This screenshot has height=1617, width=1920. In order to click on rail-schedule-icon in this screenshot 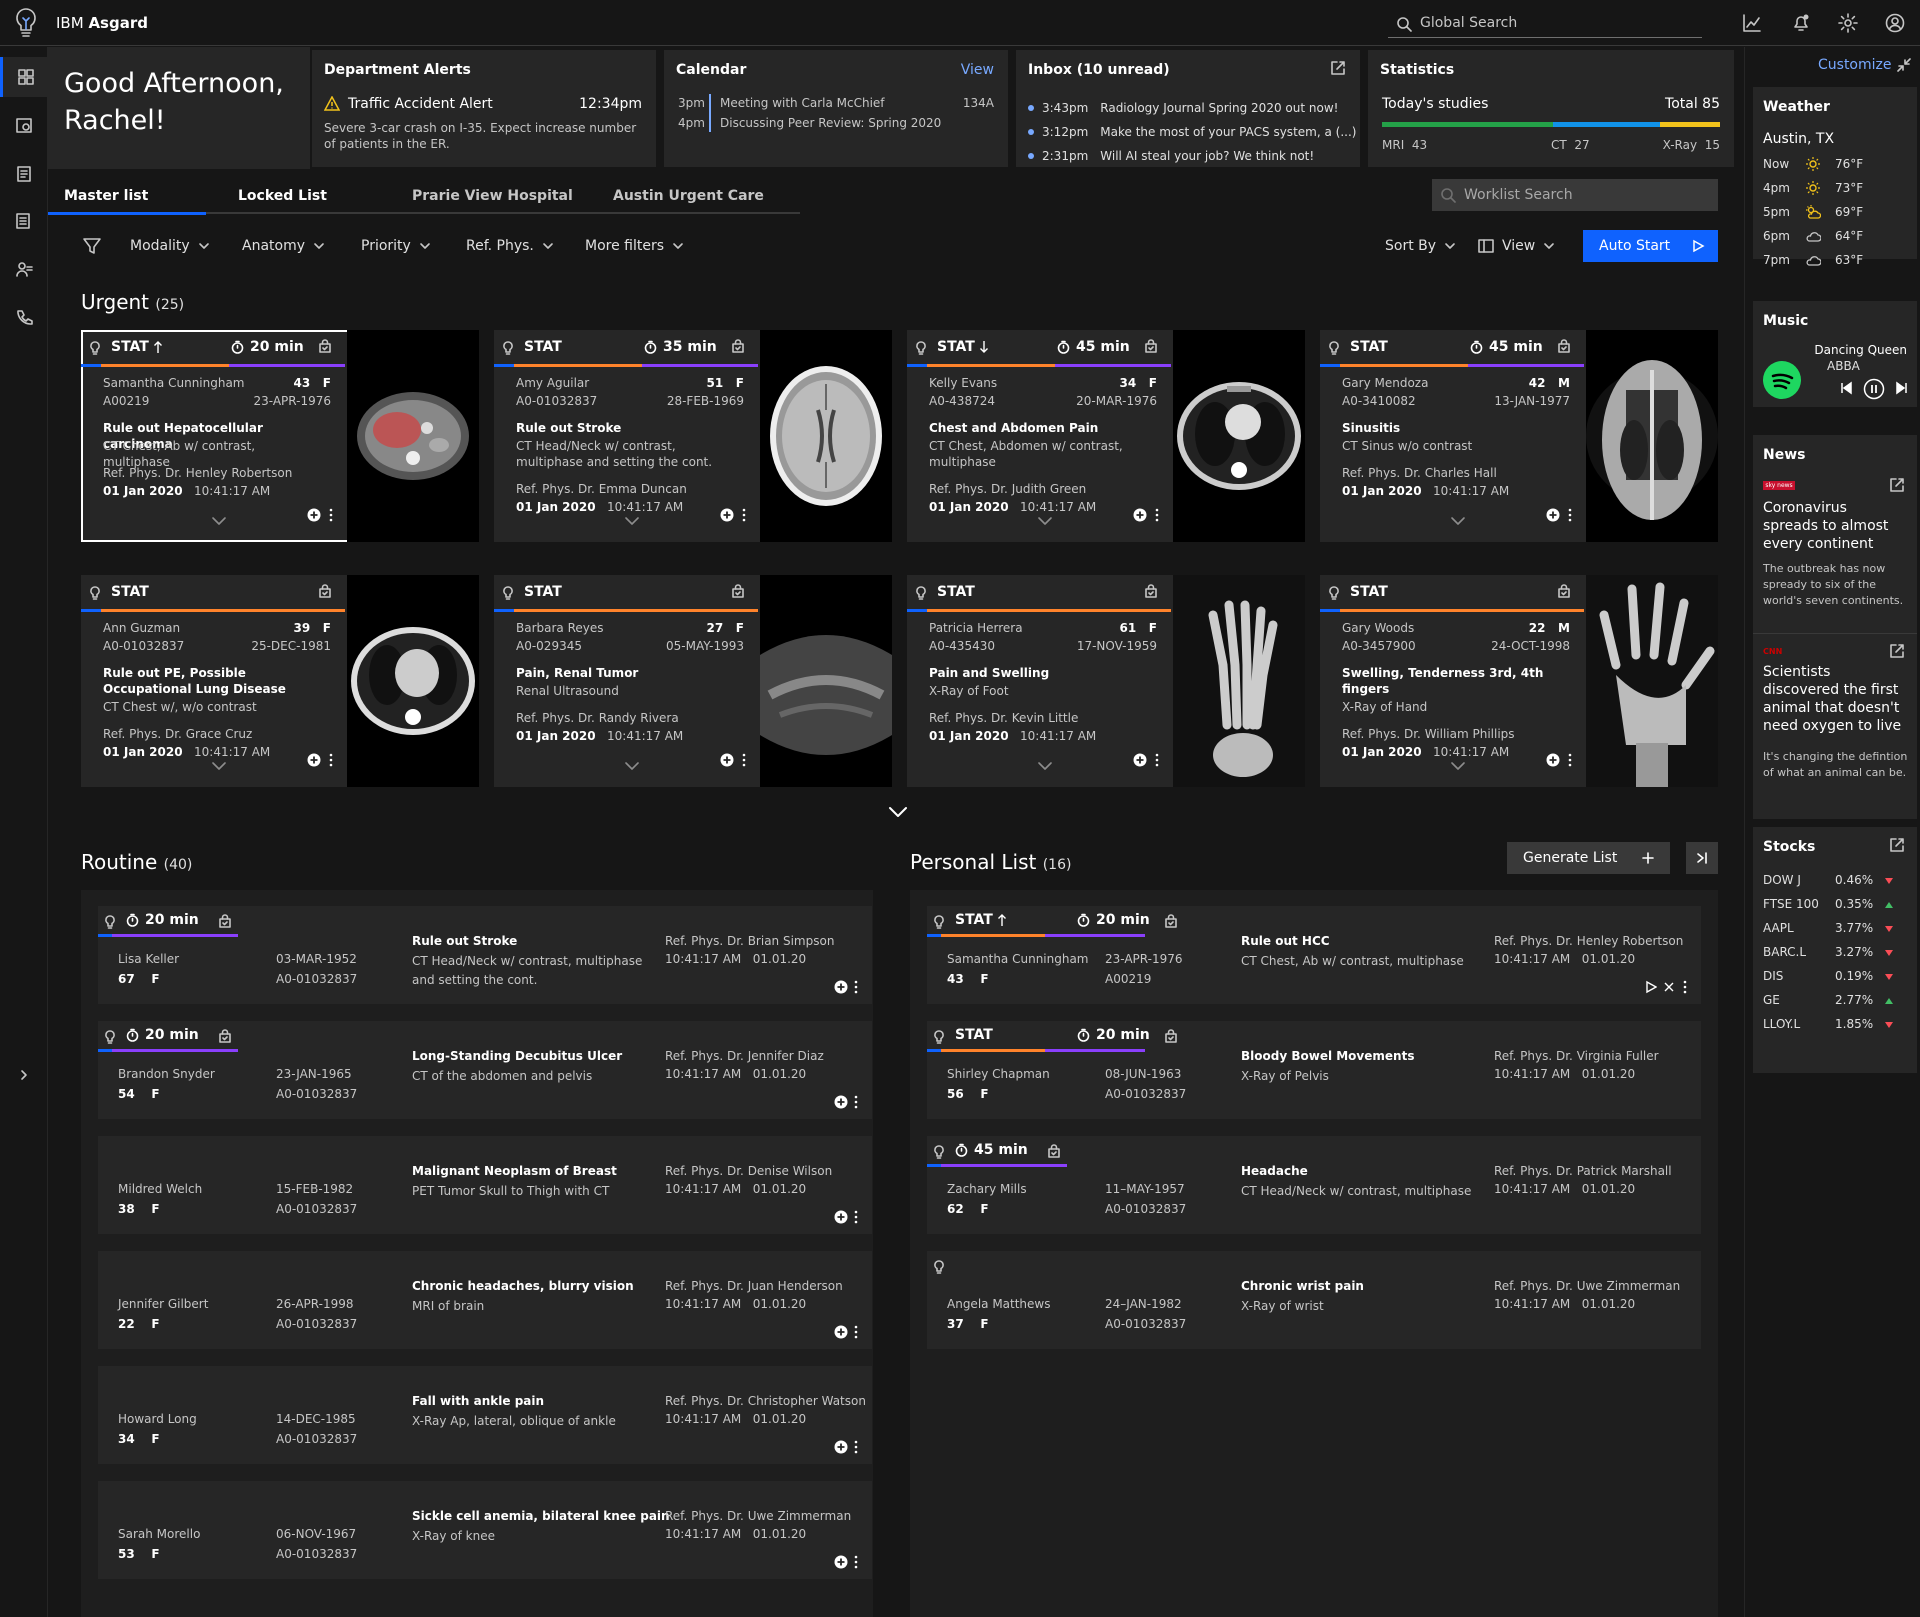, I will do `click(24, 125)`.